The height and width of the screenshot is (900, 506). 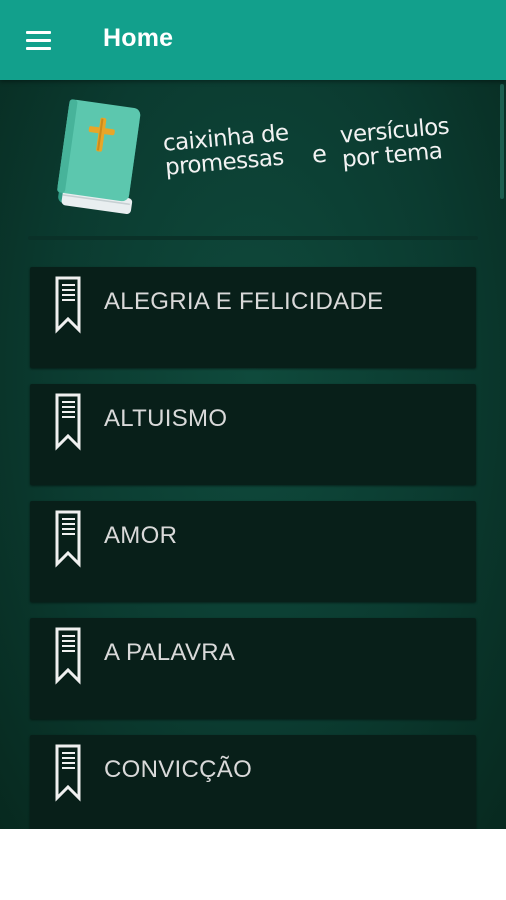 I want to click on list-item: CONVICÇÃO, so click(x=253, y=782).